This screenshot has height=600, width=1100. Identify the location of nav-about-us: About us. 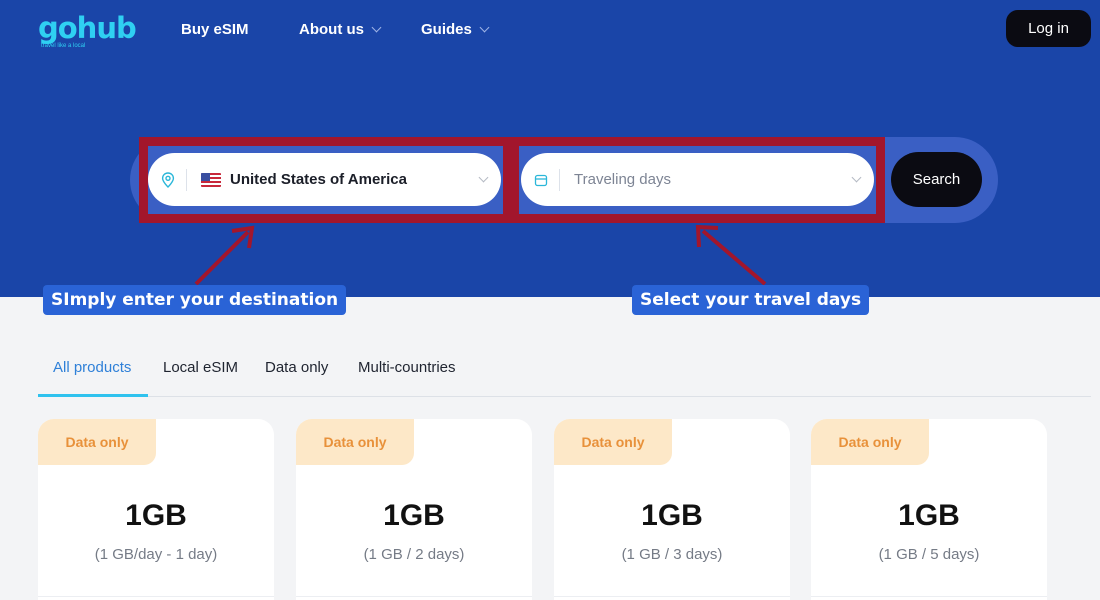
(340, 29).